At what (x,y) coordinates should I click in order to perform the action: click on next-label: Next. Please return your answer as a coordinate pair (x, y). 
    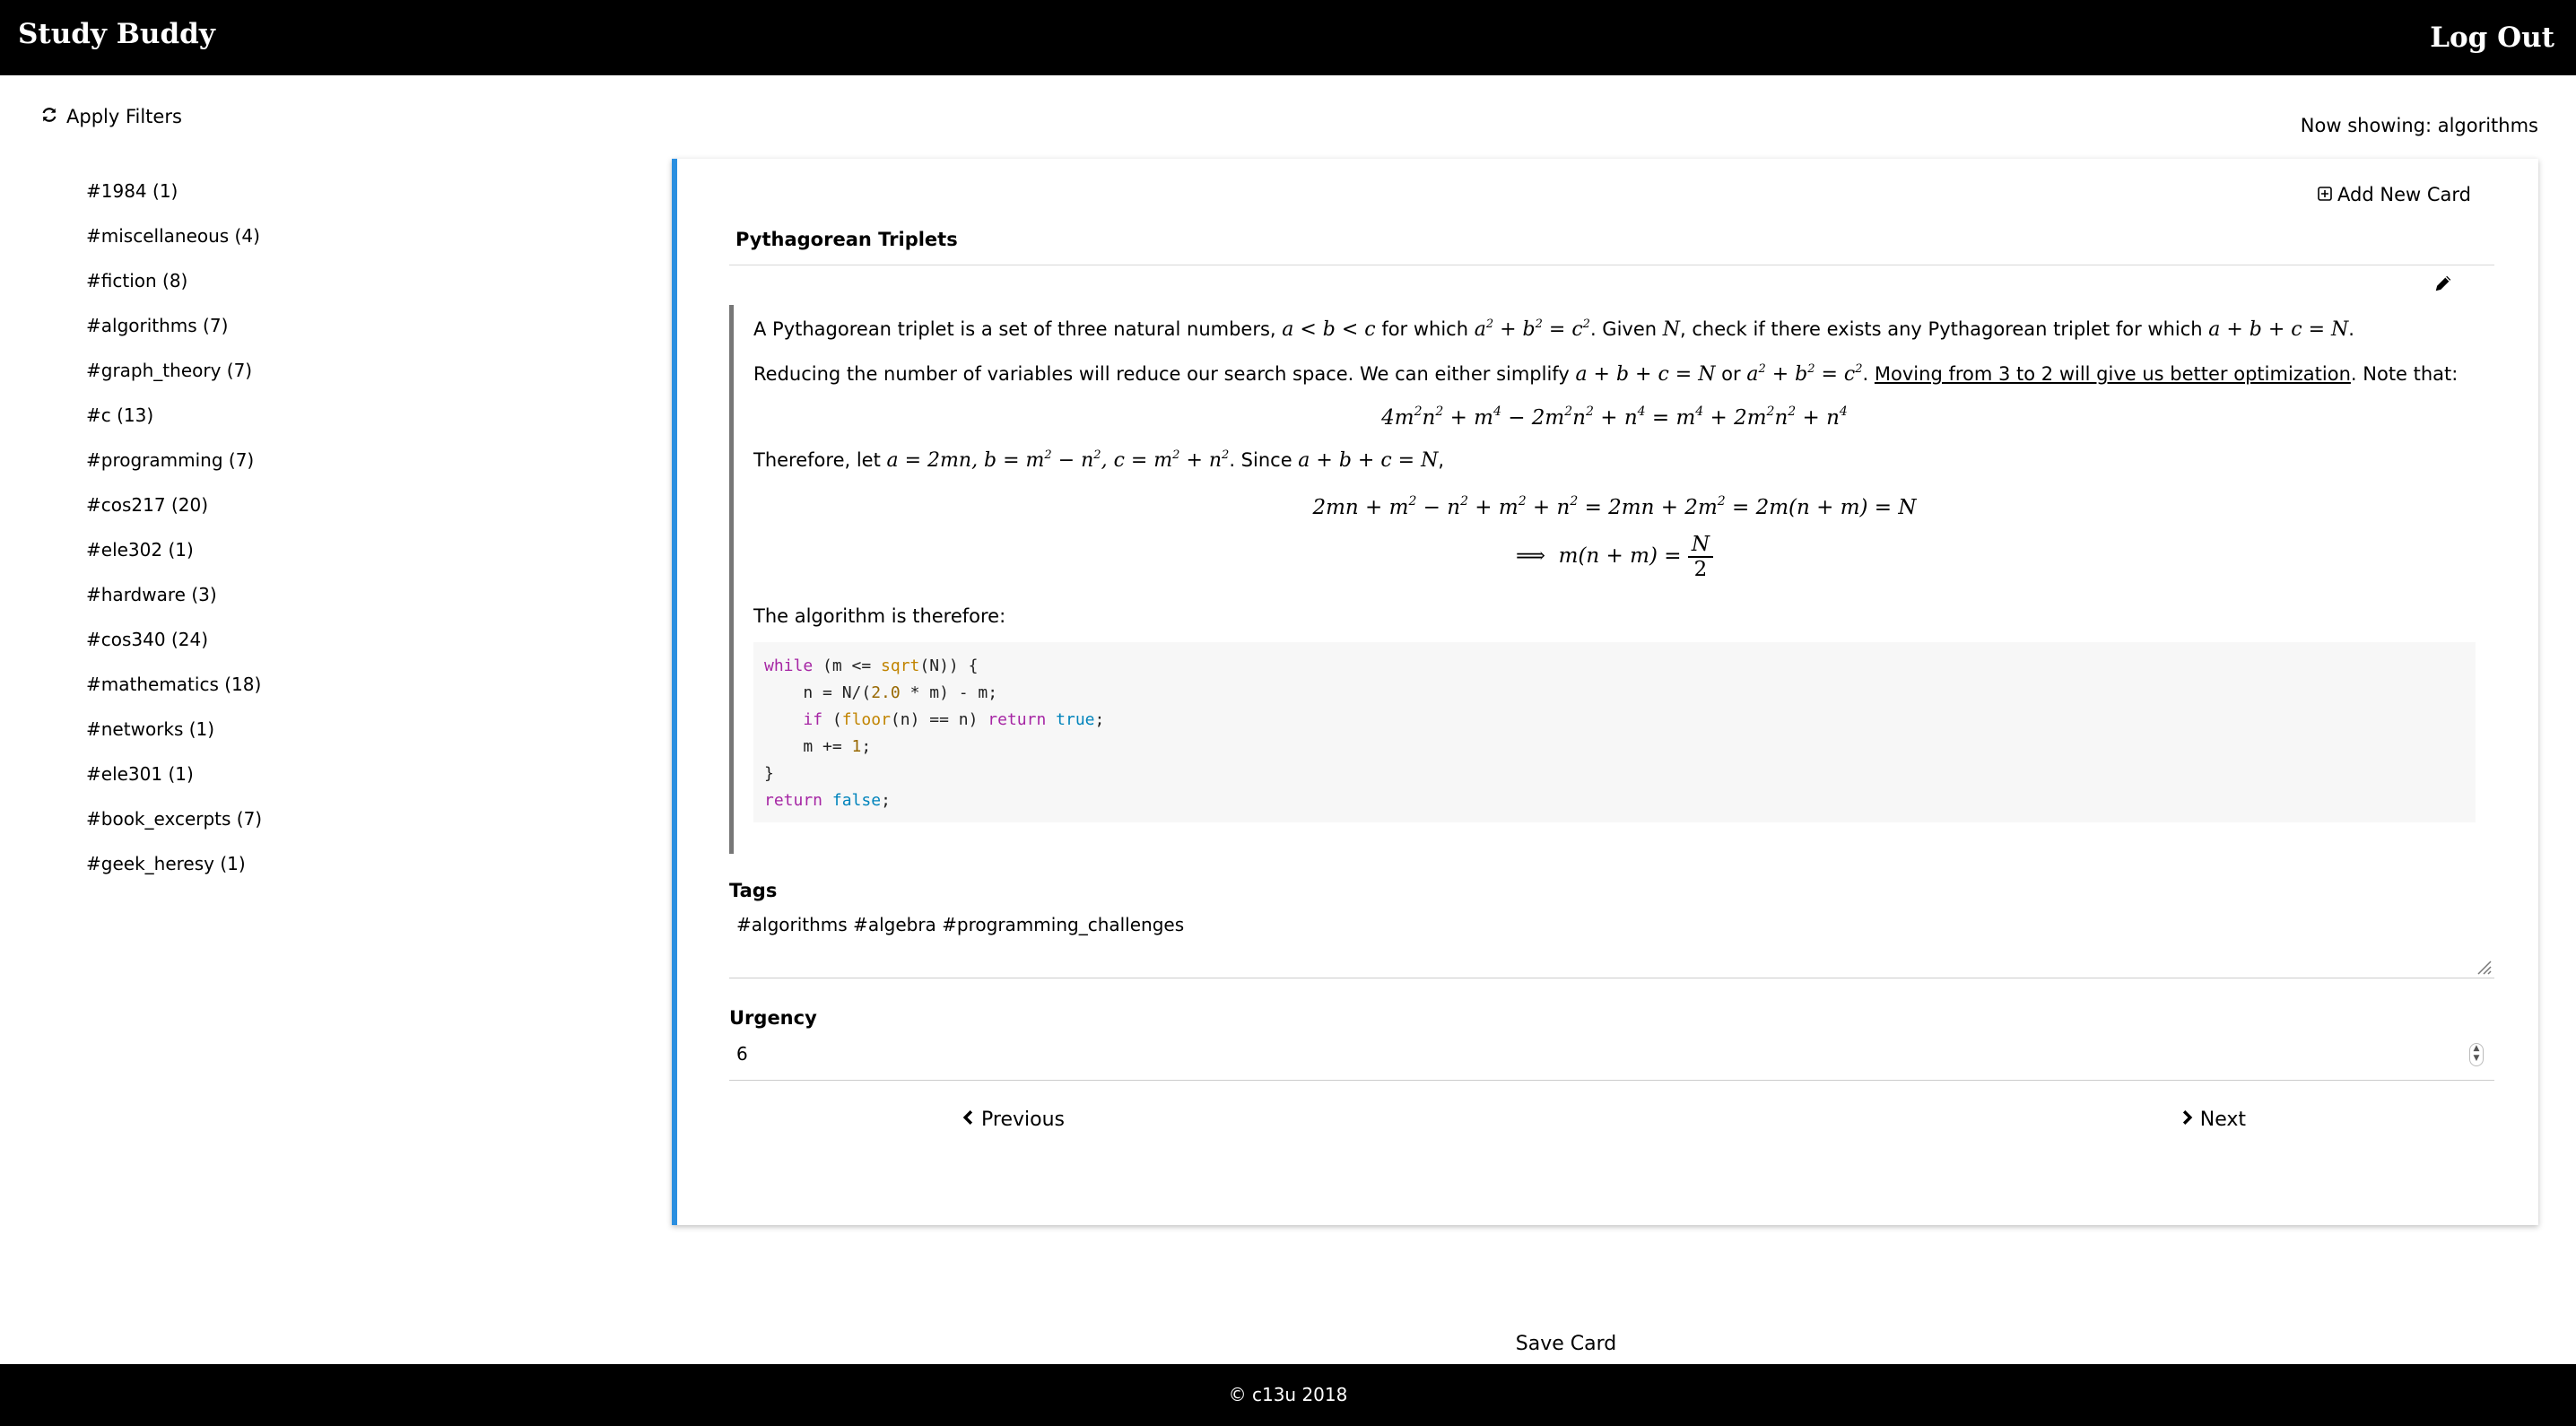
    Looking at the image, I should click on (2222, 1120).